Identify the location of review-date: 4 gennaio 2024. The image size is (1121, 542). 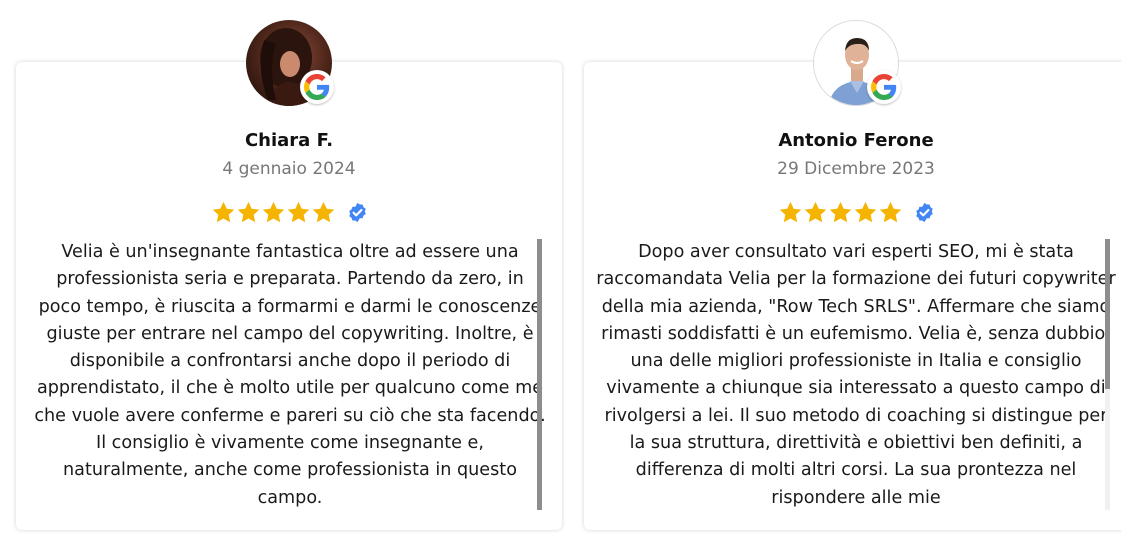
(289, 169).